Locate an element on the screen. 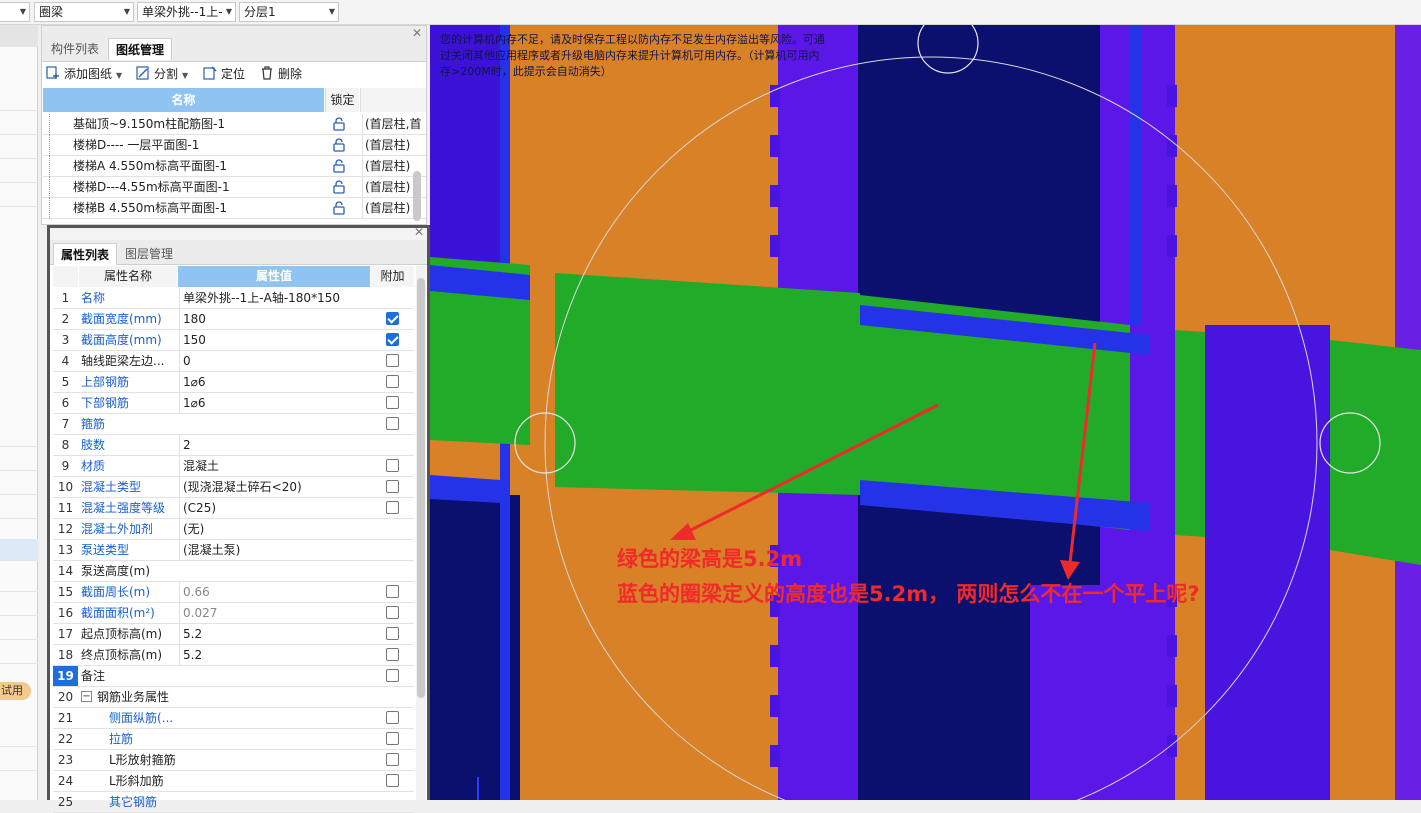  property-value: (无) is located at coordinates (275, 529).